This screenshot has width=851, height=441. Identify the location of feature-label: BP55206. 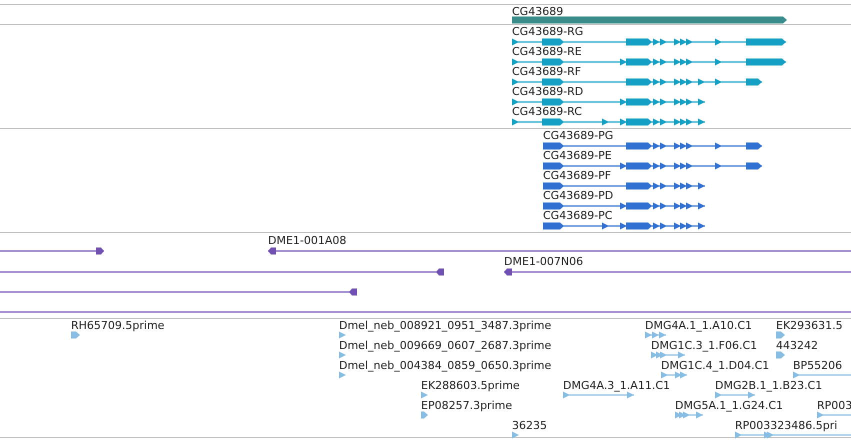
(817, 366).